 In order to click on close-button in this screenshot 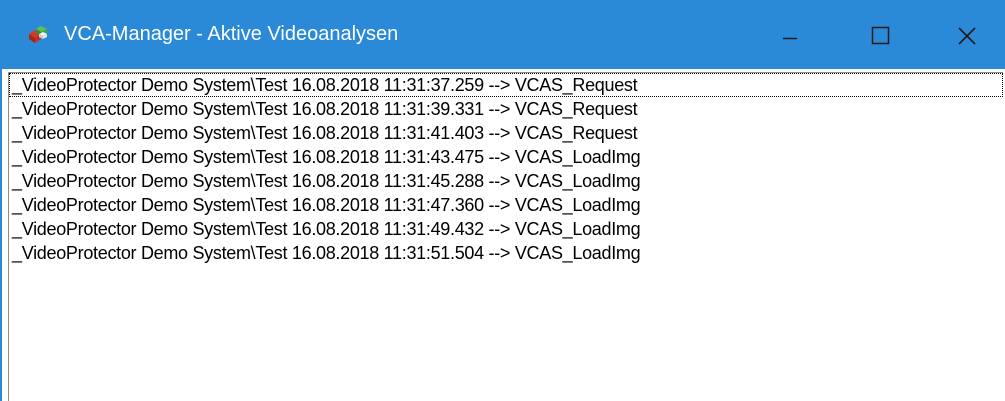, I will do `click(963, 34)`.